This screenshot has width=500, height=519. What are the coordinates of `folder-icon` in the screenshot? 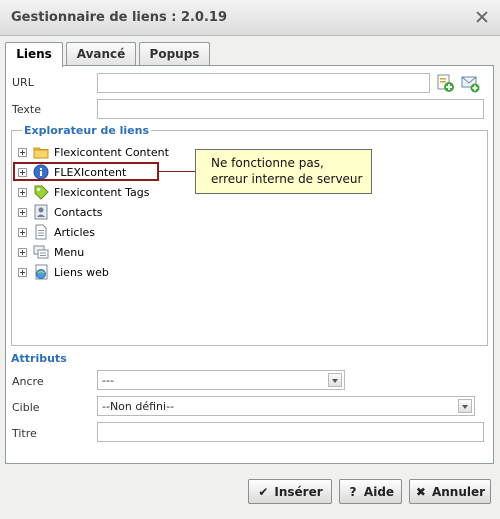 It's located at (41, 152).